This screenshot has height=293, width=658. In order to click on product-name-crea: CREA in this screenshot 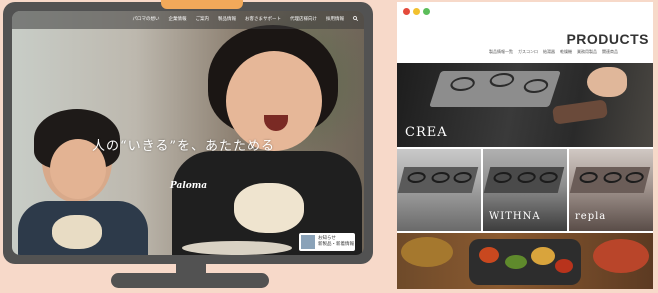, I will do `click(426, 132)`.